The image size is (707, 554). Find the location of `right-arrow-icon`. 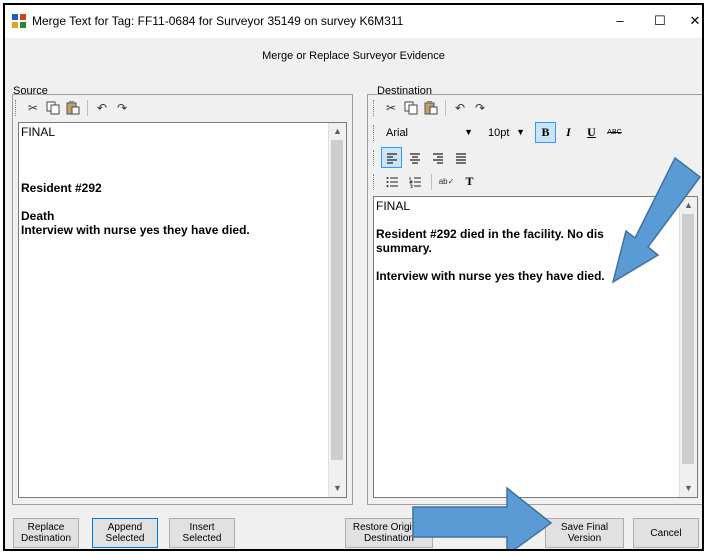

right-arrow-icon is located at coordinates (482, 517).